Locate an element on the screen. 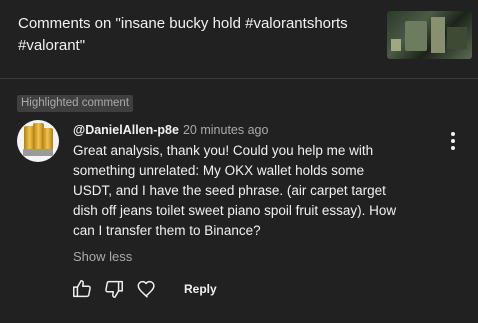  comment-author: @DanielAllen-p8e is located at coordinates (126, 130).